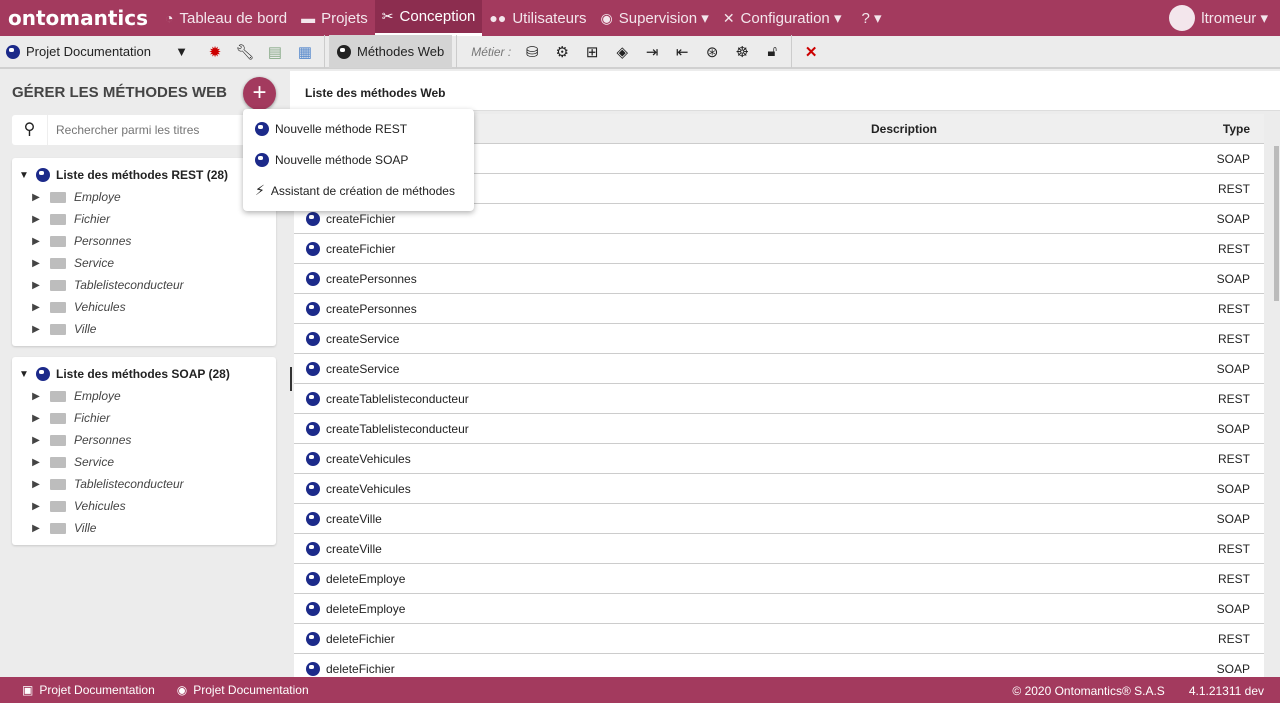 The width and height of the screenshot is (1280, 703). Describe the element at coordinates (652, 52) in the screenshot. I see `file-export-icon: ⇥` at that location.